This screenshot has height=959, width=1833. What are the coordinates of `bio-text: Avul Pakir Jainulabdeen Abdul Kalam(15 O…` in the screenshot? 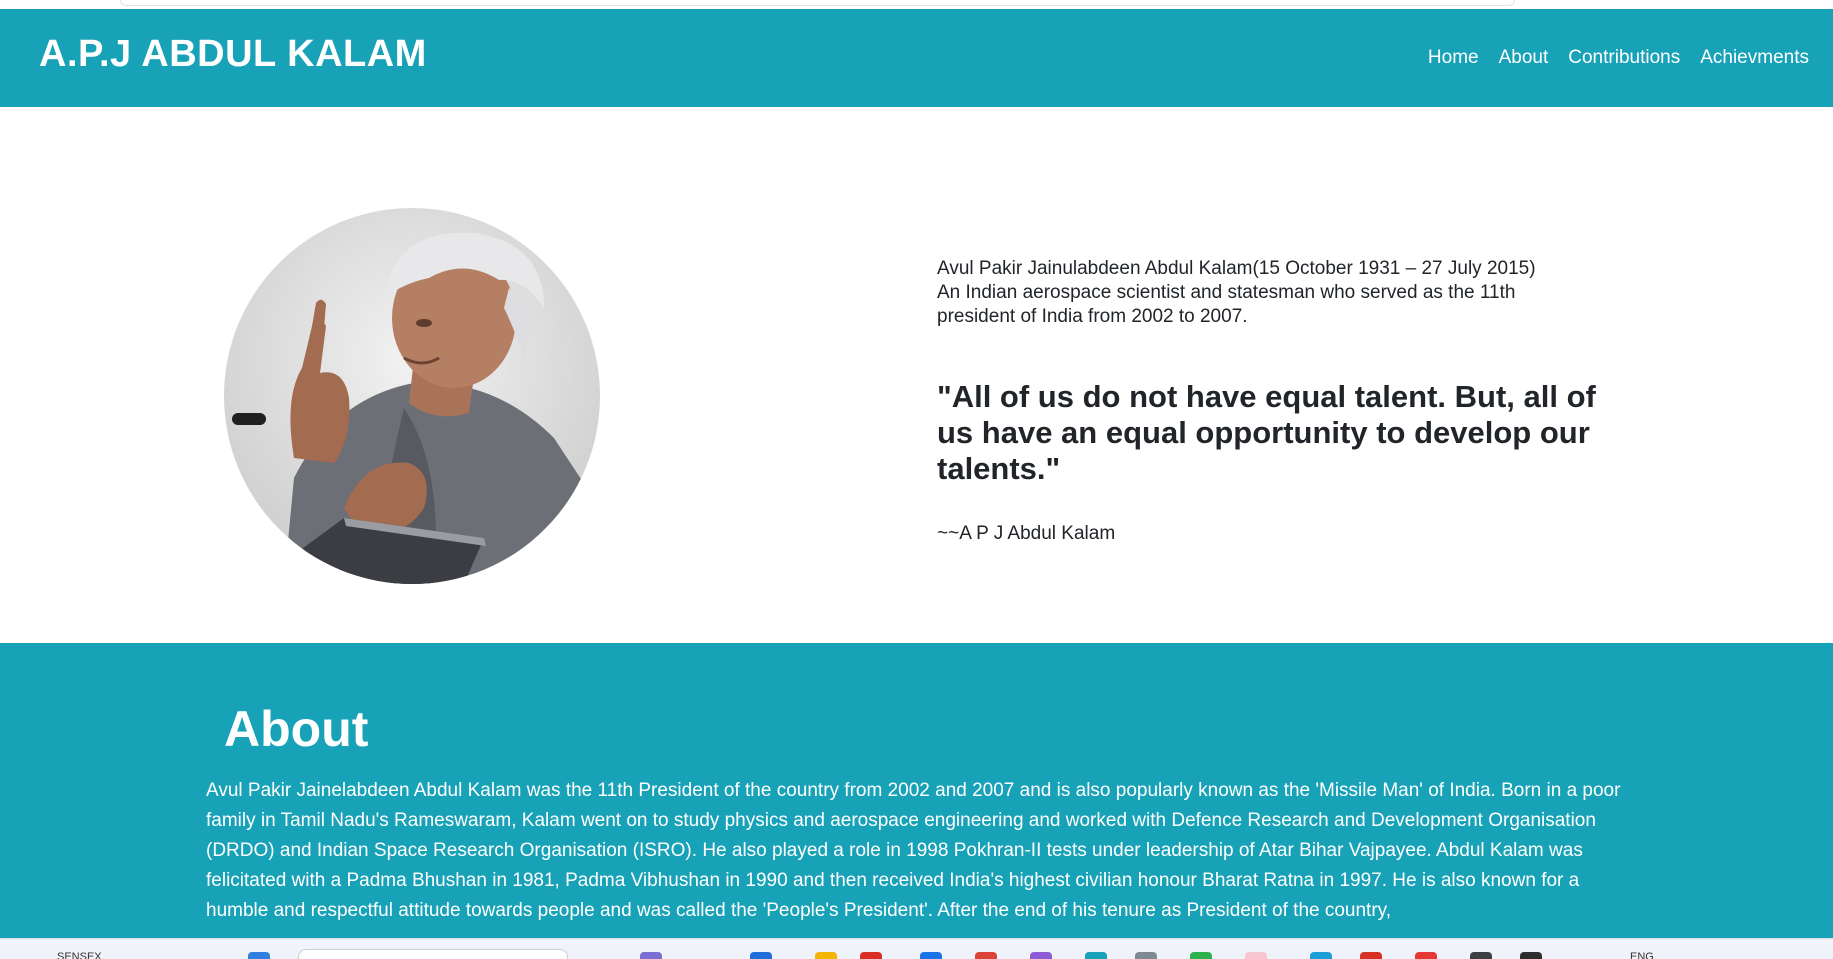 It's located at (1267, 293).